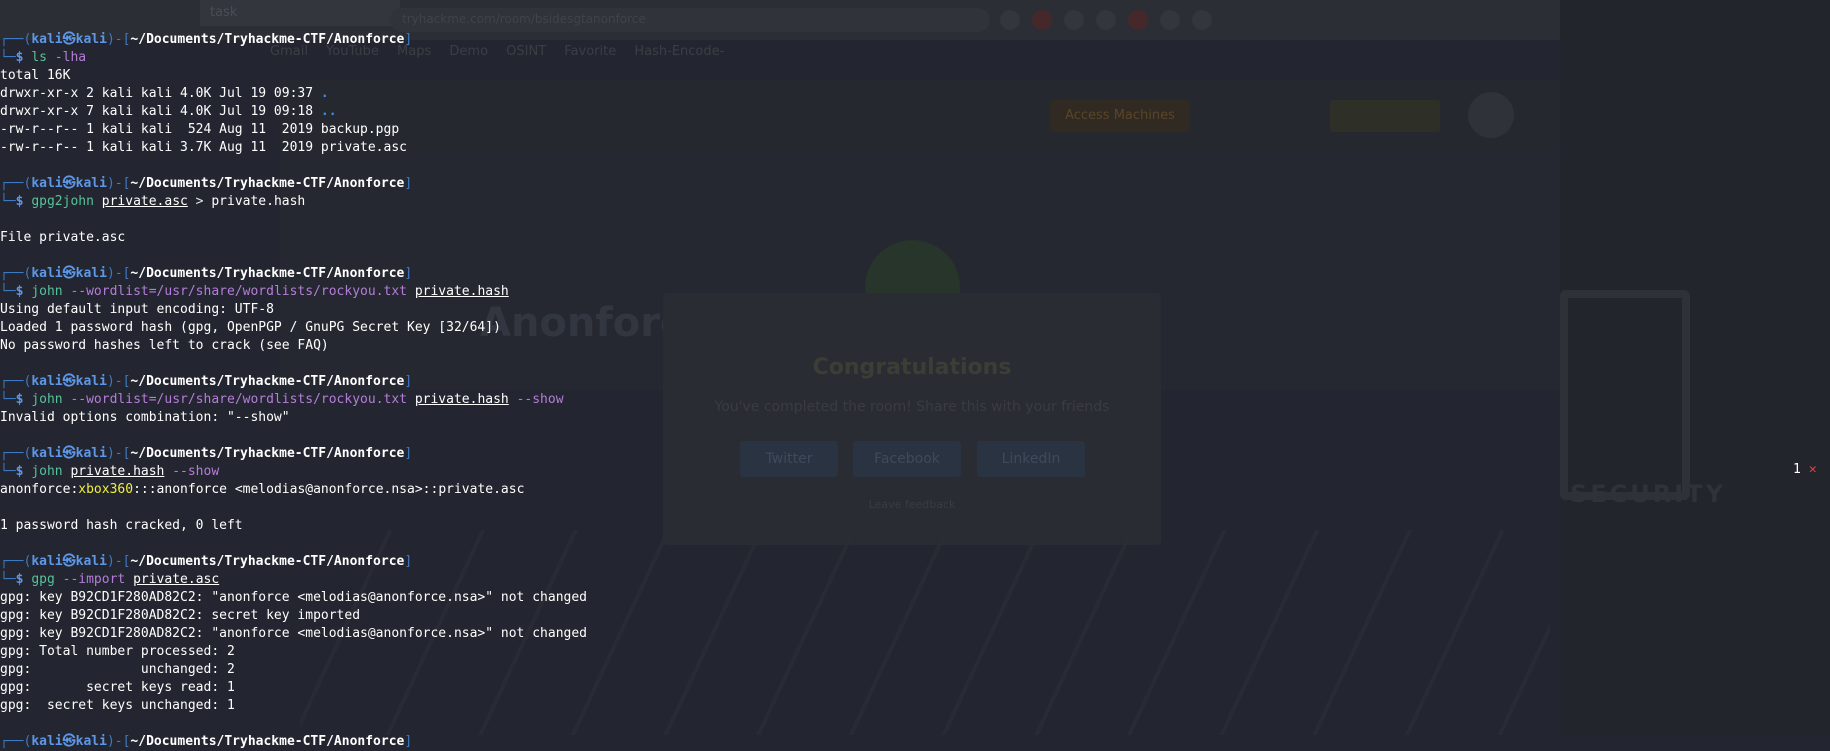 This screenshot has height=751, width=1830. I want to click on command-line: └─$ john private.hash --show, so click(780, 472).